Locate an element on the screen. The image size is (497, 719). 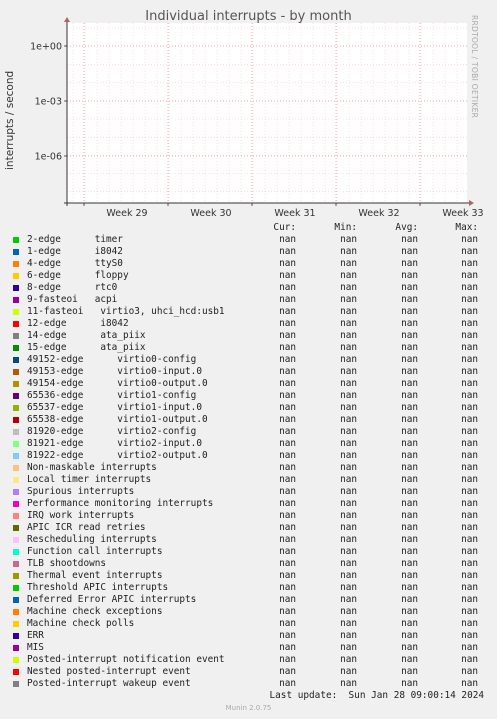
legend-label: 65536-edge virtio1-config is located at coordinates (112, 395).